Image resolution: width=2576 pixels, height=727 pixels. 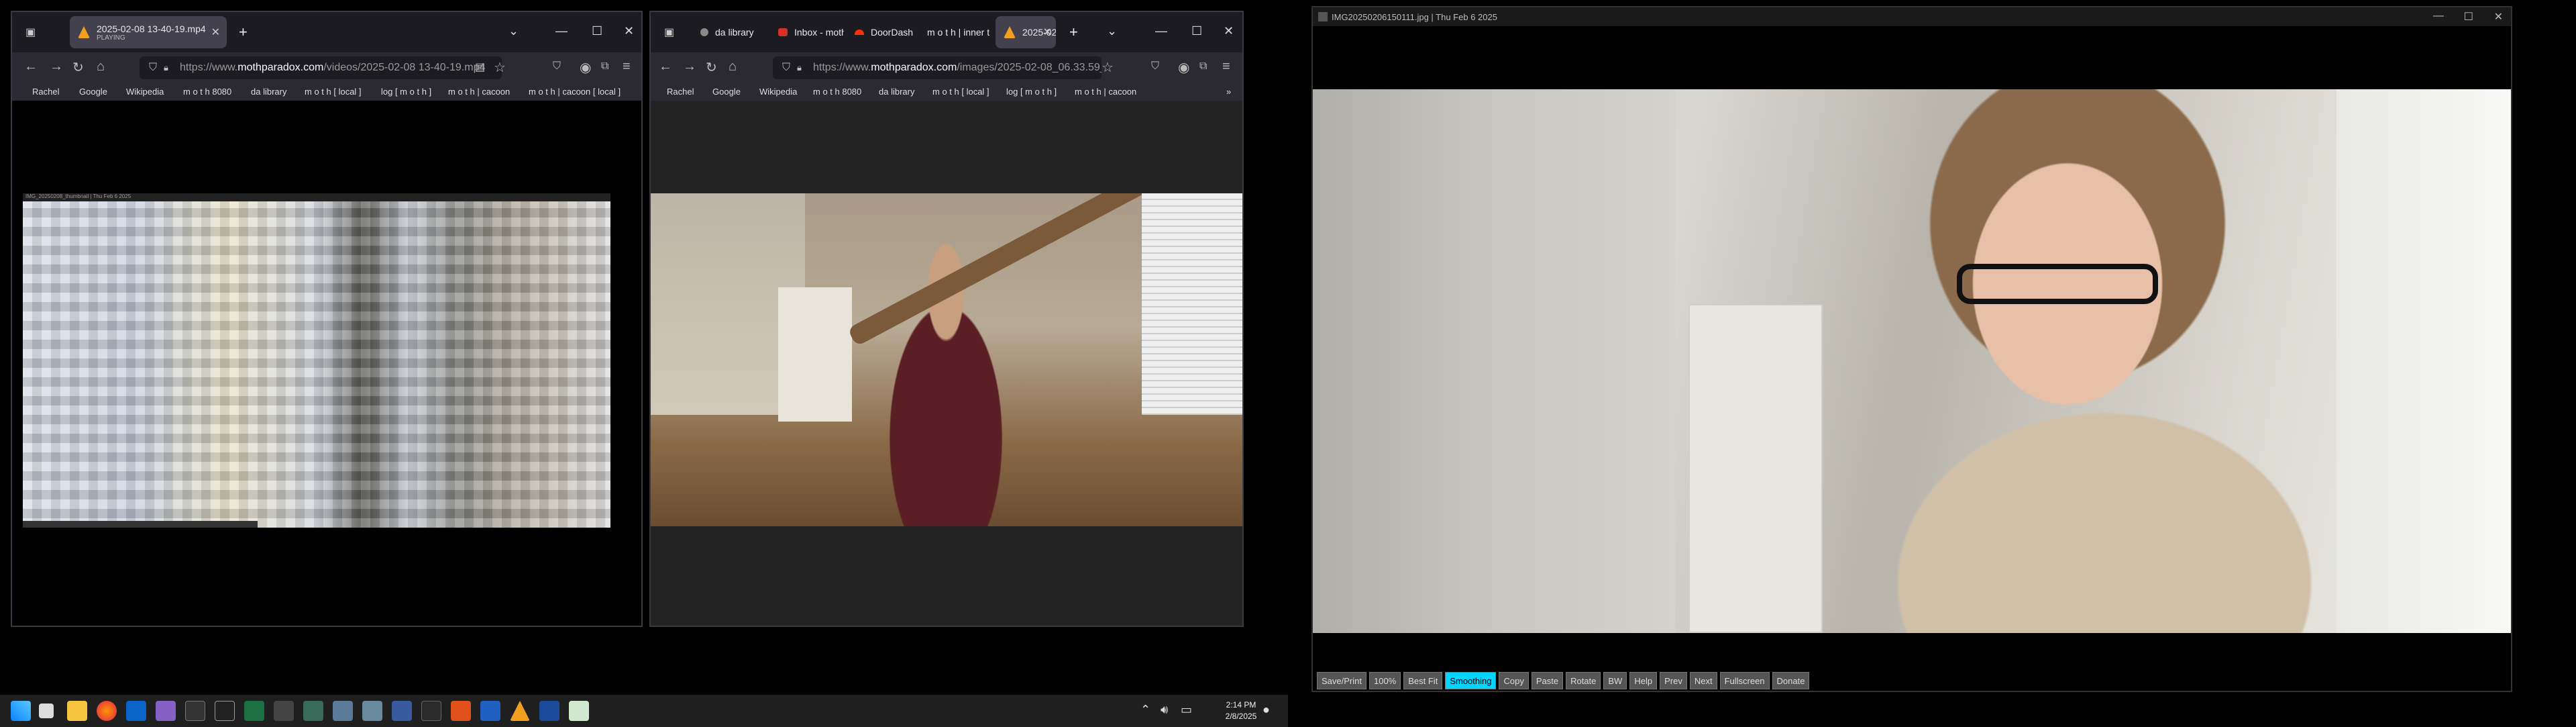 What do you see at coordinates (1514, 681) in the screenshot?
I see `copy-button: Copy` at bounding box center [1514, 681].